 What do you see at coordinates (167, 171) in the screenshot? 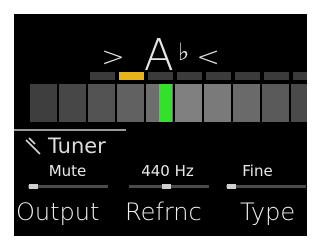
I see `reference-value: 440 Hz` at bounding box center [167, 171].